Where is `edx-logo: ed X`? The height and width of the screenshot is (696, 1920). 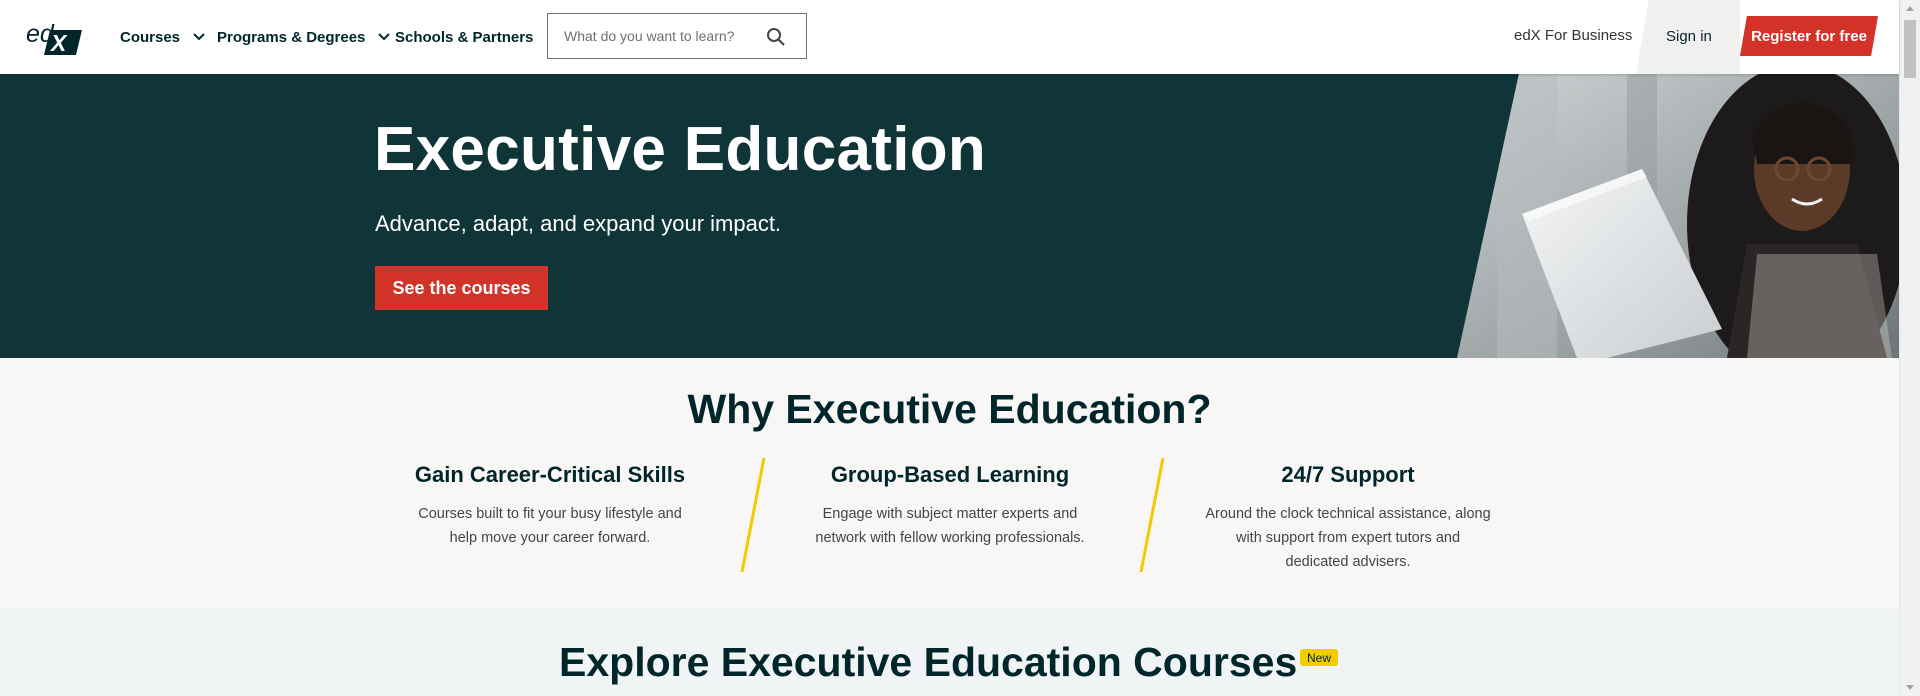
edx-logo: ed X is located at coordinates (54, 37).